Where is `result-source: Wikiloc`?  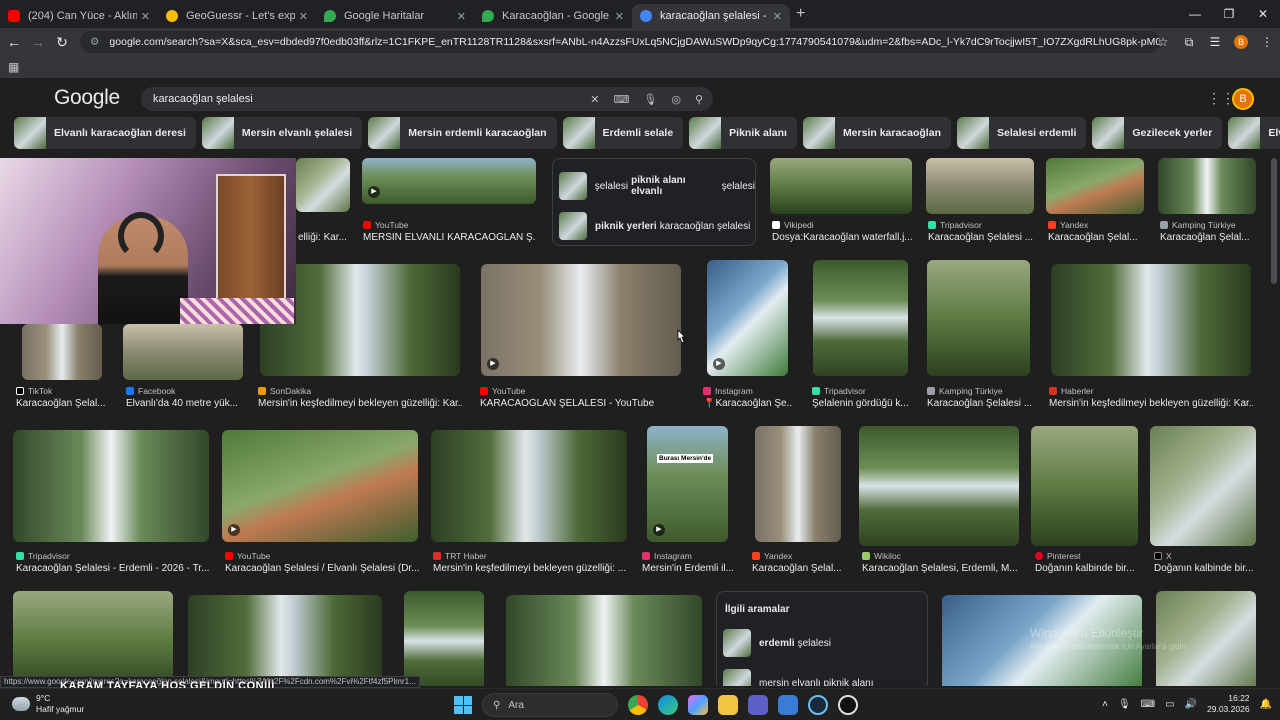 result-source: Wikiloc is located at coordinates (881, 556).